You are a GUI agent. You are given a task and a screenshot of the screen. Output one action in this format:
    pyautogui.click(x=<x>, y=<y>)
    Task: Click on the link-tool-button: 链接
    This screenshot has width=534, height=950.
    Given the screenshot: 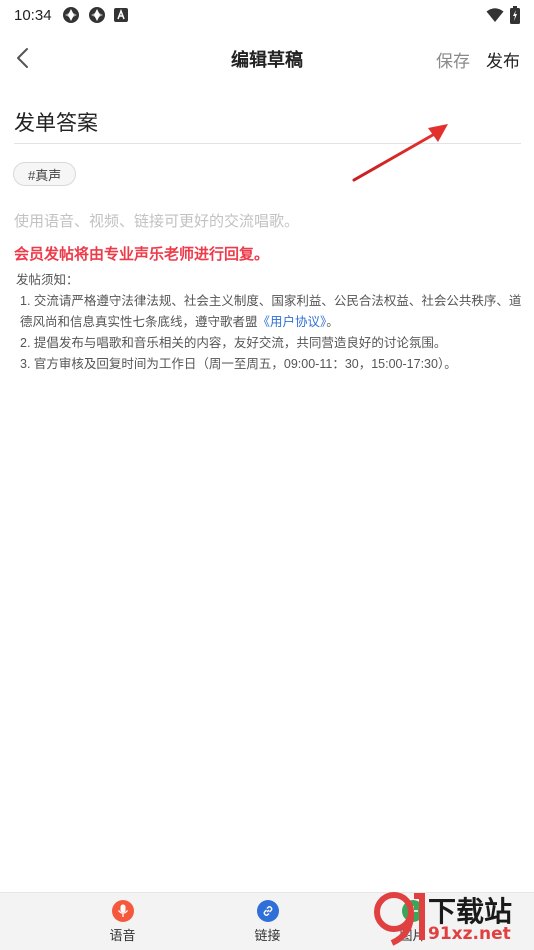 What is the action you would take?
    pyautogui.click(x=267, y=921)
    